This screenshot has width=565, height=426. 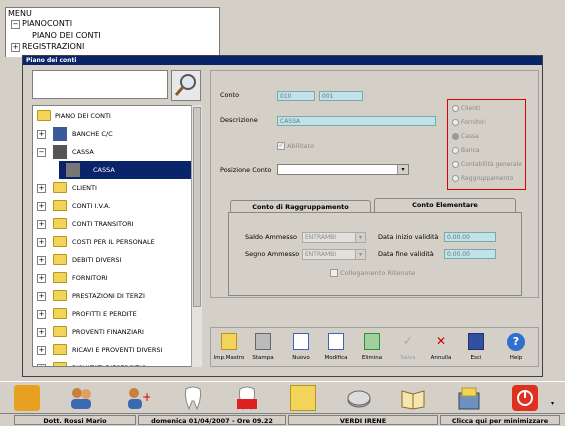 What do you see at coordinates (81, 398) in the screenshot?
I see `users-icon` at bounding box center [81, 398].